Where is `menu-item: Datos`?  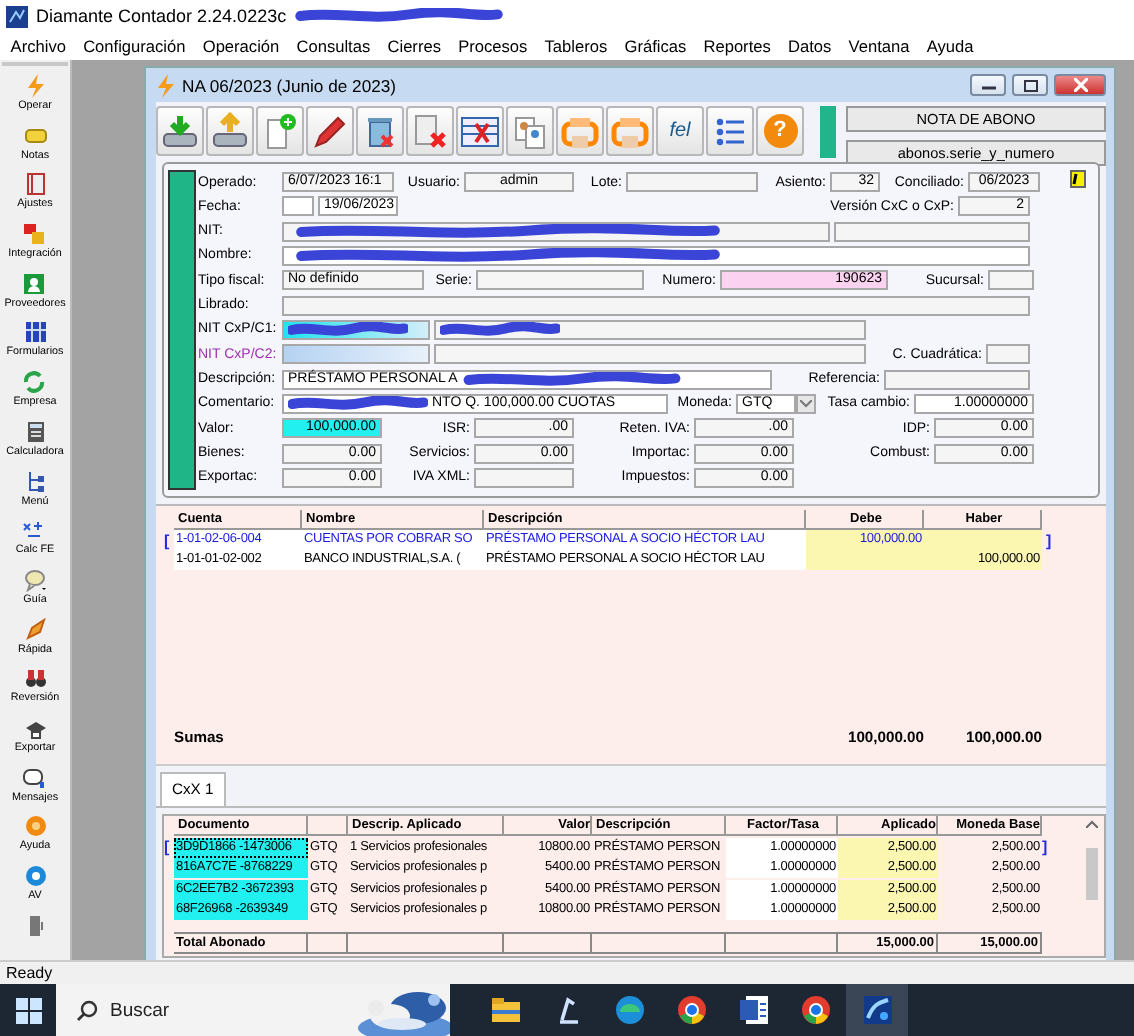 menu-item: Datos is located at coordinates (809, 46).